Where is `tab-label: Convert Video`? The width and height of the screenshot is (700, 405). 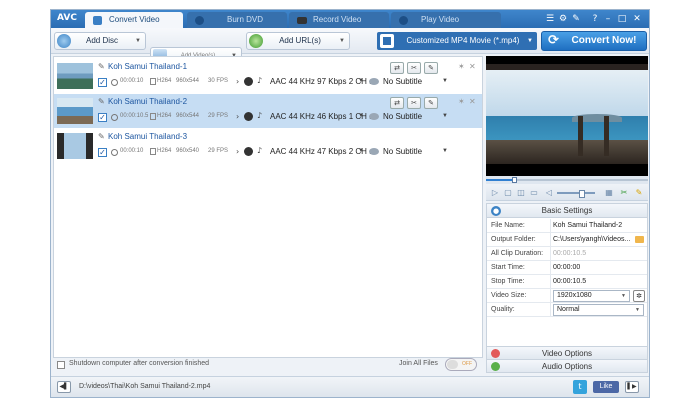 tab-label: Convert Video is located at coordinates (134, 19).